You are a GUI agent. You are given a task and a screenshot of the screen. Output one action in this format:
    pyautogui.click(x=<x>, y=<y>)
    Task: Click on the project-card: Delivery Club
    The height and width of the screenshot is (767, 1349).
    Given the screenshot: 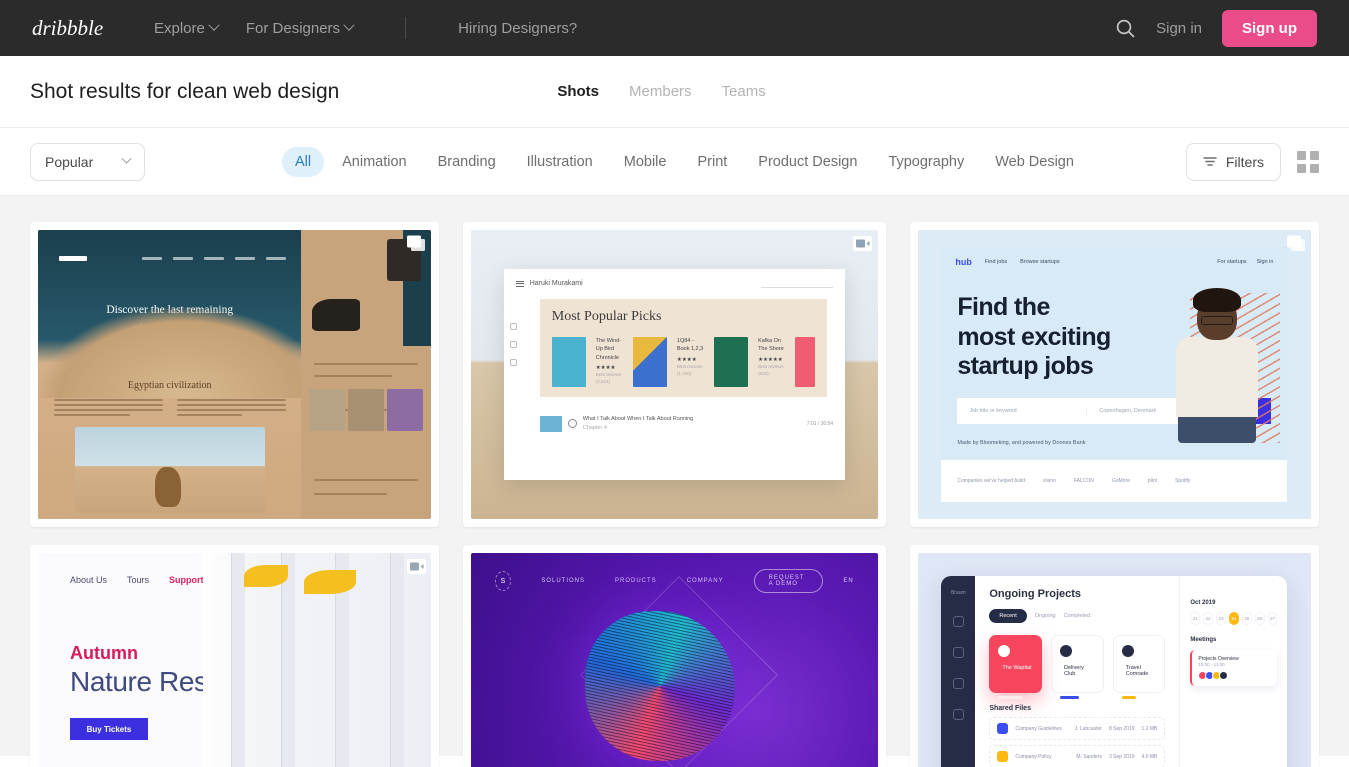 What is the action you would take?
    pyautogui.click(x=1077, y=667)
    